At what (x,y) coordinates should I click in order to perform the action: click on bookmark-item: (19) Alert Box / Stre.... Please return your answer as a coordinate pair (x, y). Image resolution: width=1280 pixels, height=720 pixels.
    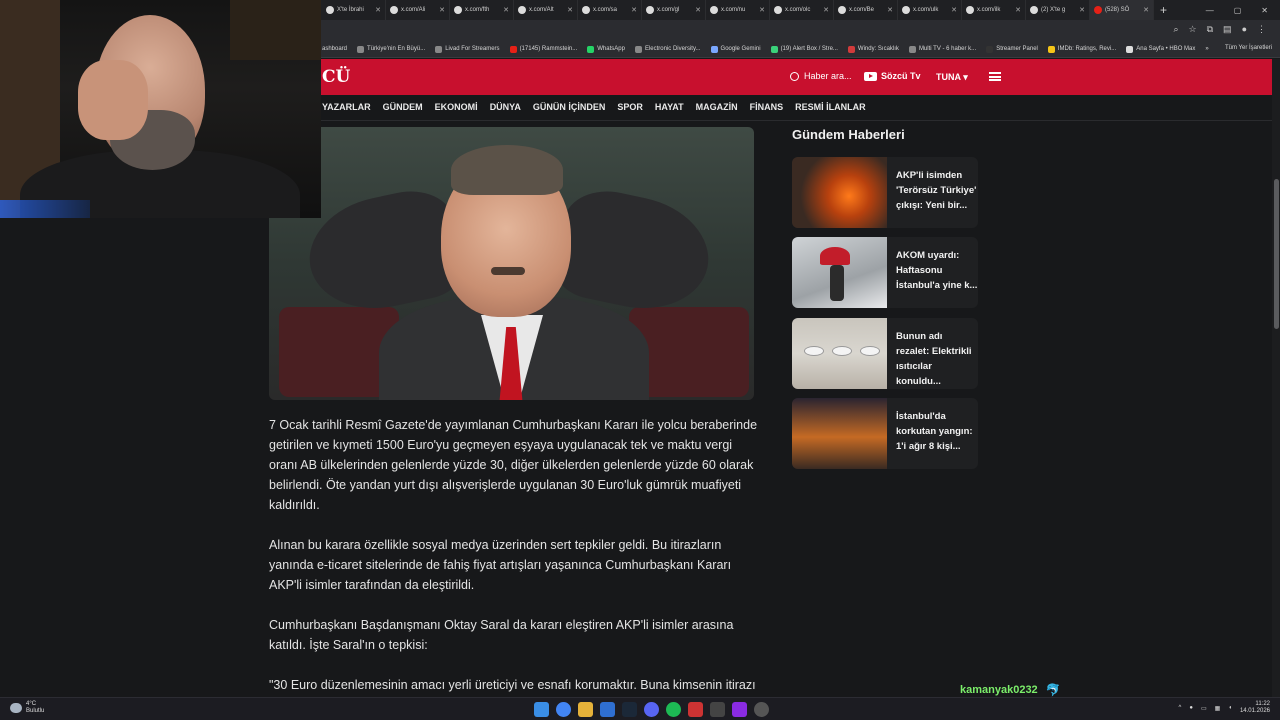
    Looking at the image, I should click on (804, 49).